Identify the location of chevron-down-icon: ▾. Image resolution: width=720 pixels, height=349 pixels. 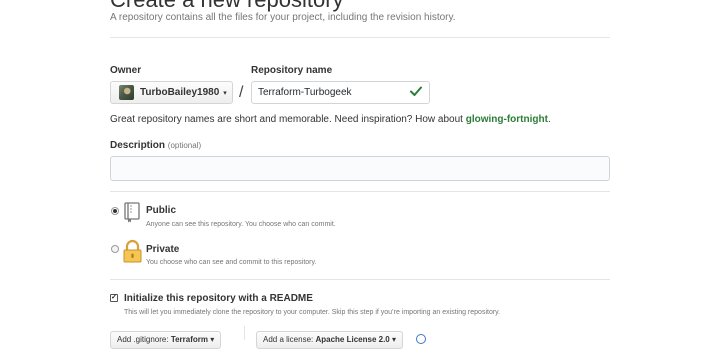
(225, 93).